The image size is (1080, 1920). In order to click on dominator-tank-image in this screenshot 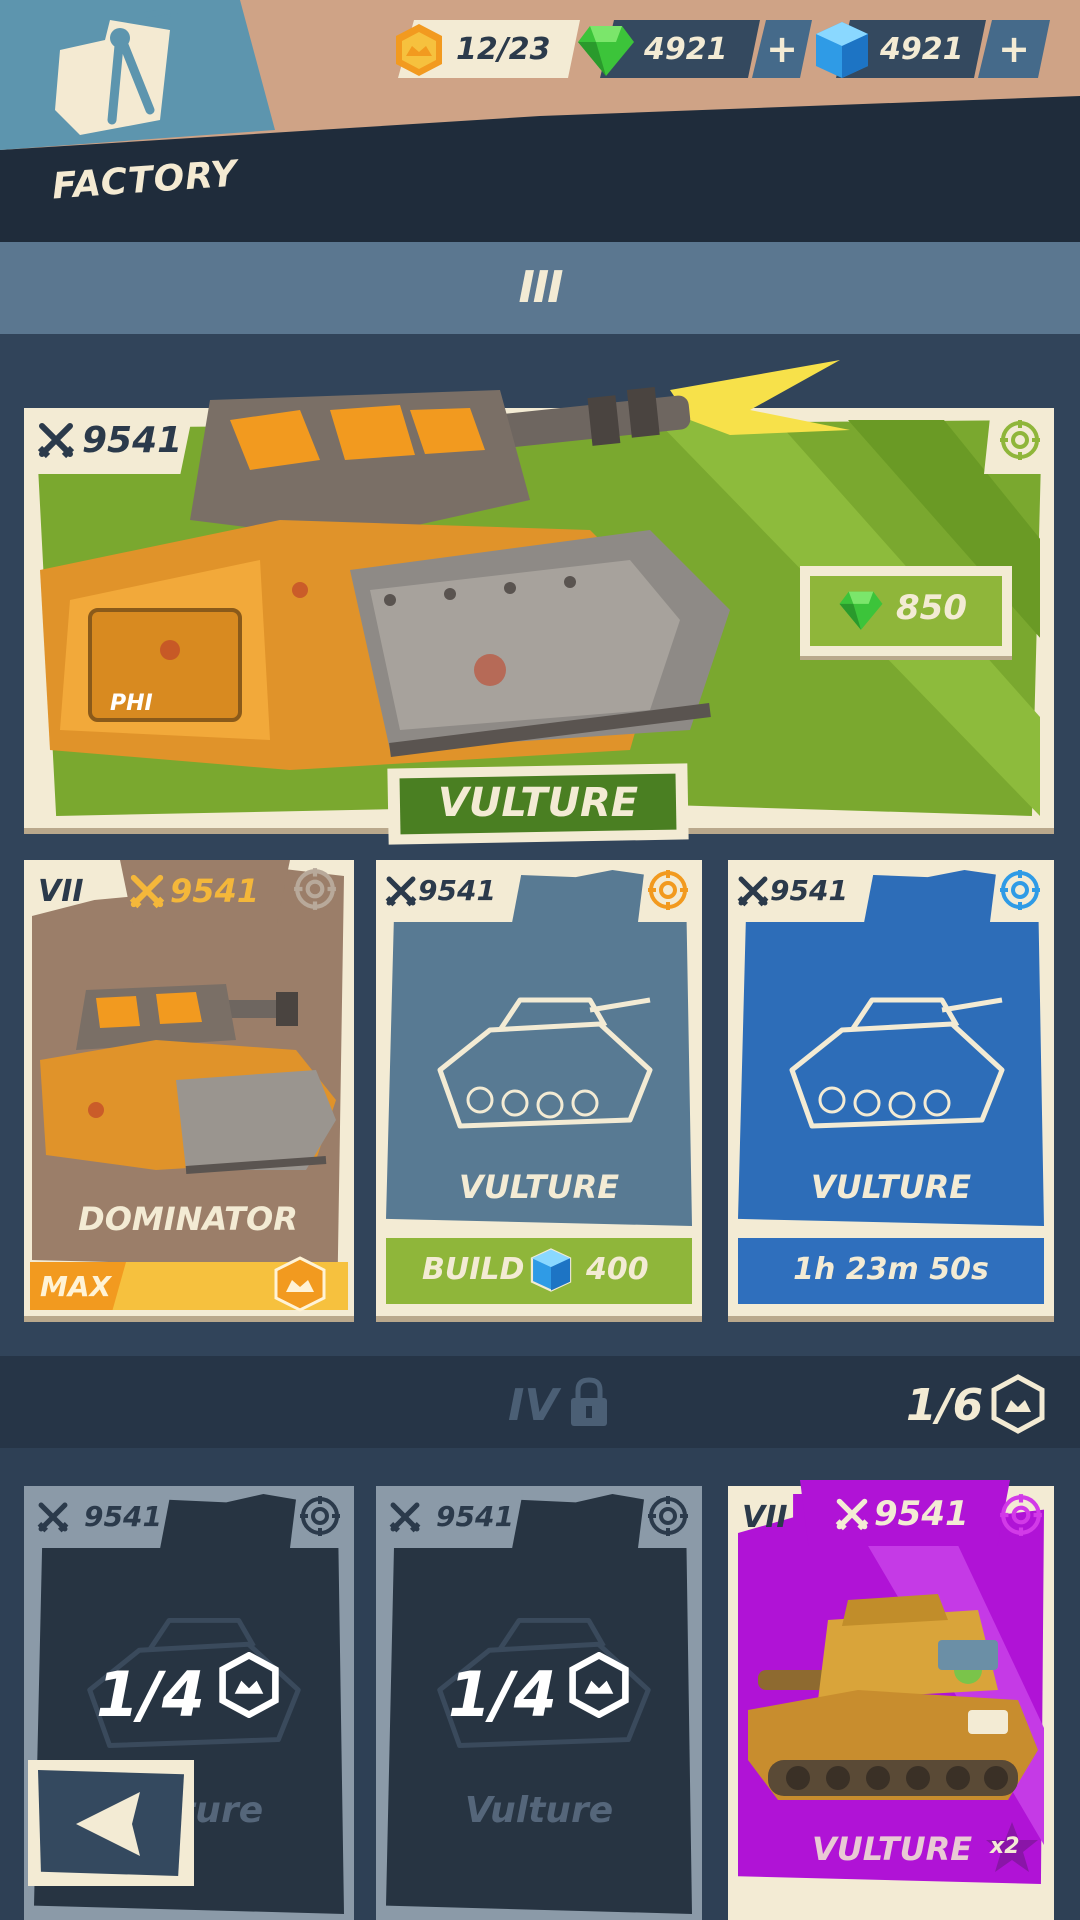, I will do `click(188, 1079)`.